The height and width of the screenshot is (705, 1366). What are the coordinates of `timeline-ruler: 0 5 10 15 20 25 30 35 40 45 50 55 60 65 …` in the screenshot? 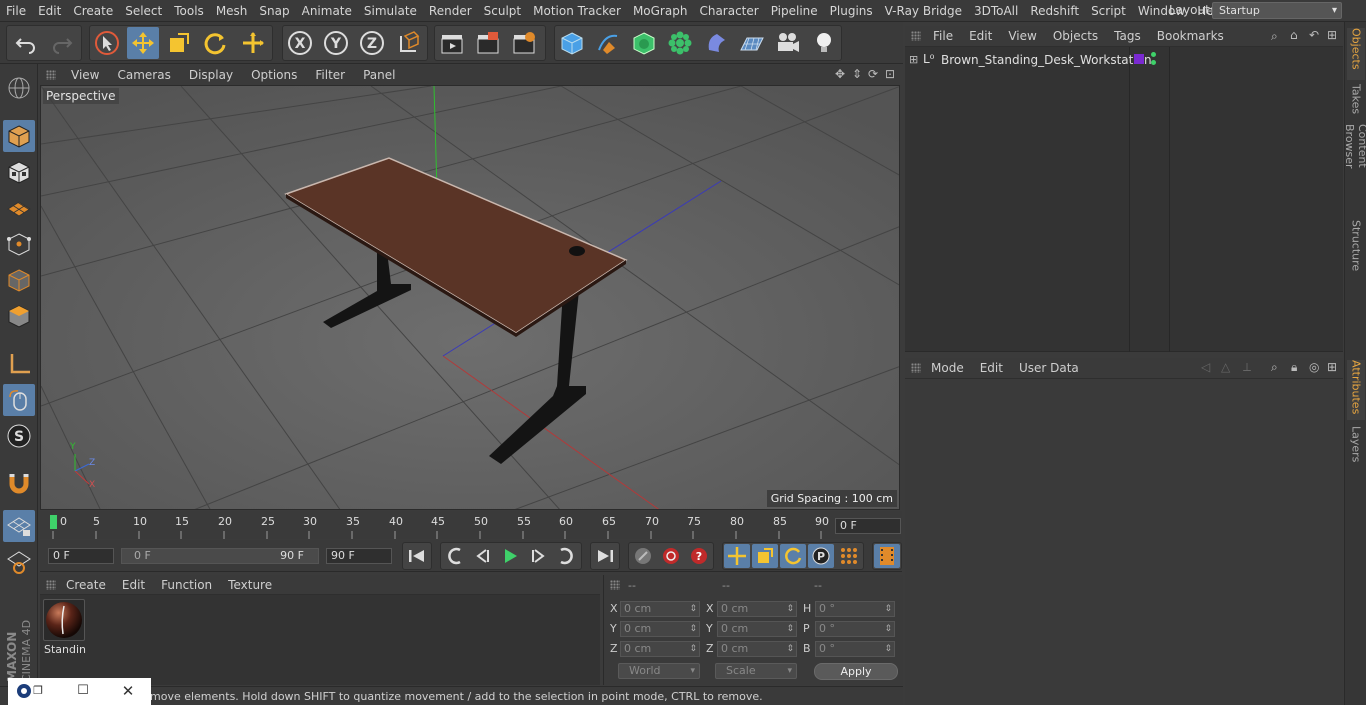 It's located at (471, 525).